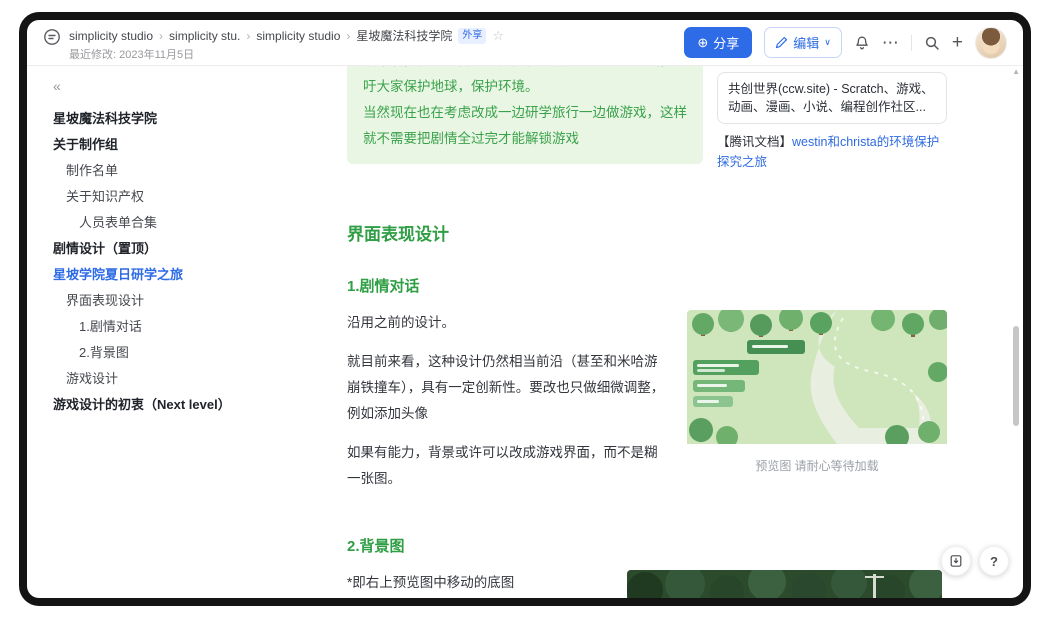 This screenshot has width=1050, height=618. I want to click on breadcrumb-item: simplicity stu., so click(204, 36).